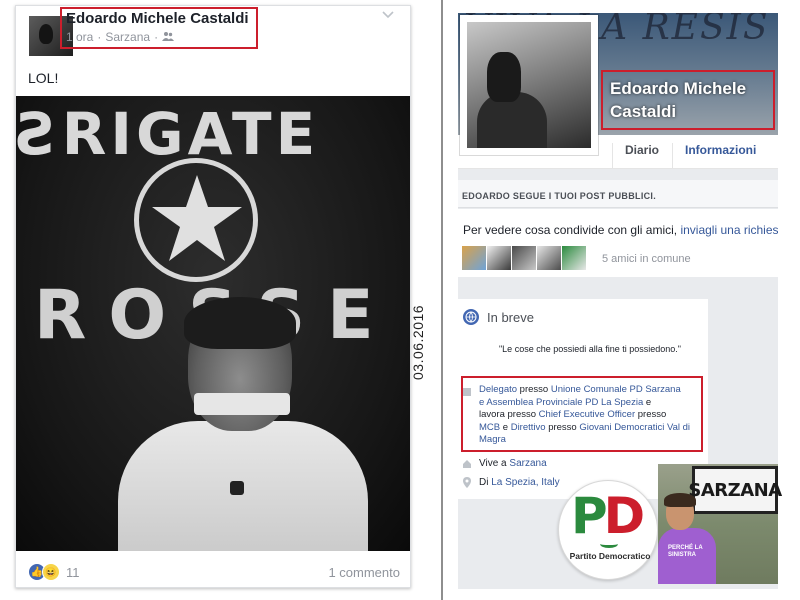 This screenshot has width=800, height=600. What do you see at coordinates (43, 78) in the screenshot?
I see `post-text: LOL!` at bounding box center [43, 78].